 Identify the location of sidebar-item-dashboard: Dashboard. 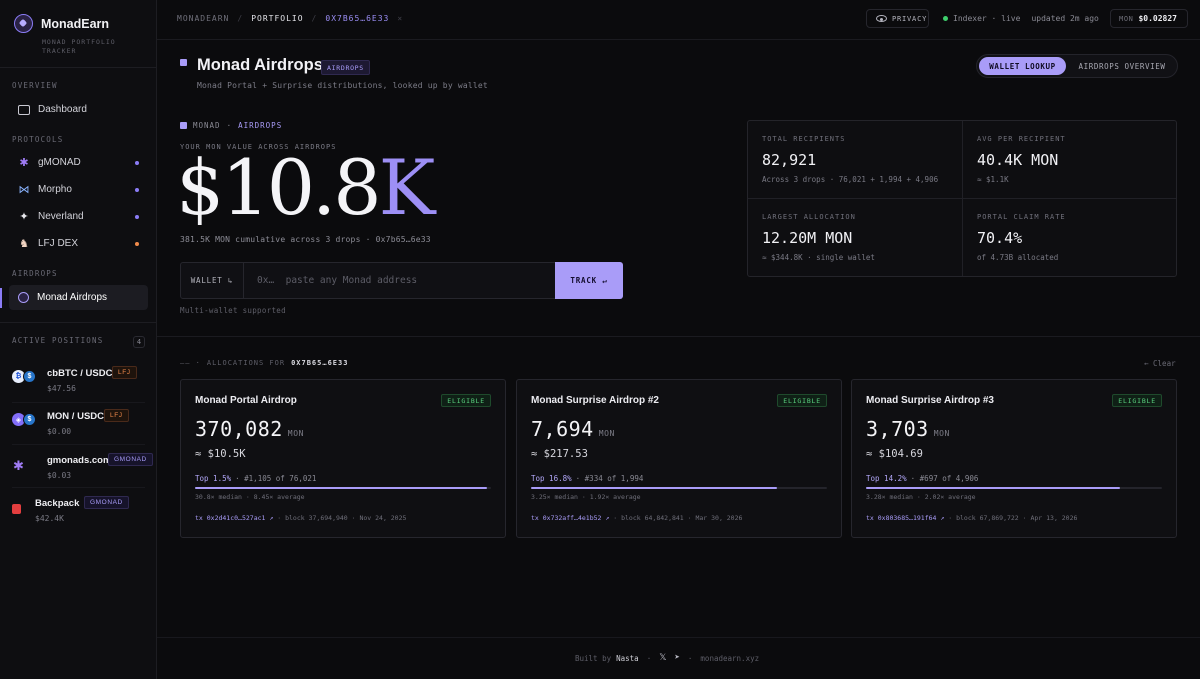
(78, 109).